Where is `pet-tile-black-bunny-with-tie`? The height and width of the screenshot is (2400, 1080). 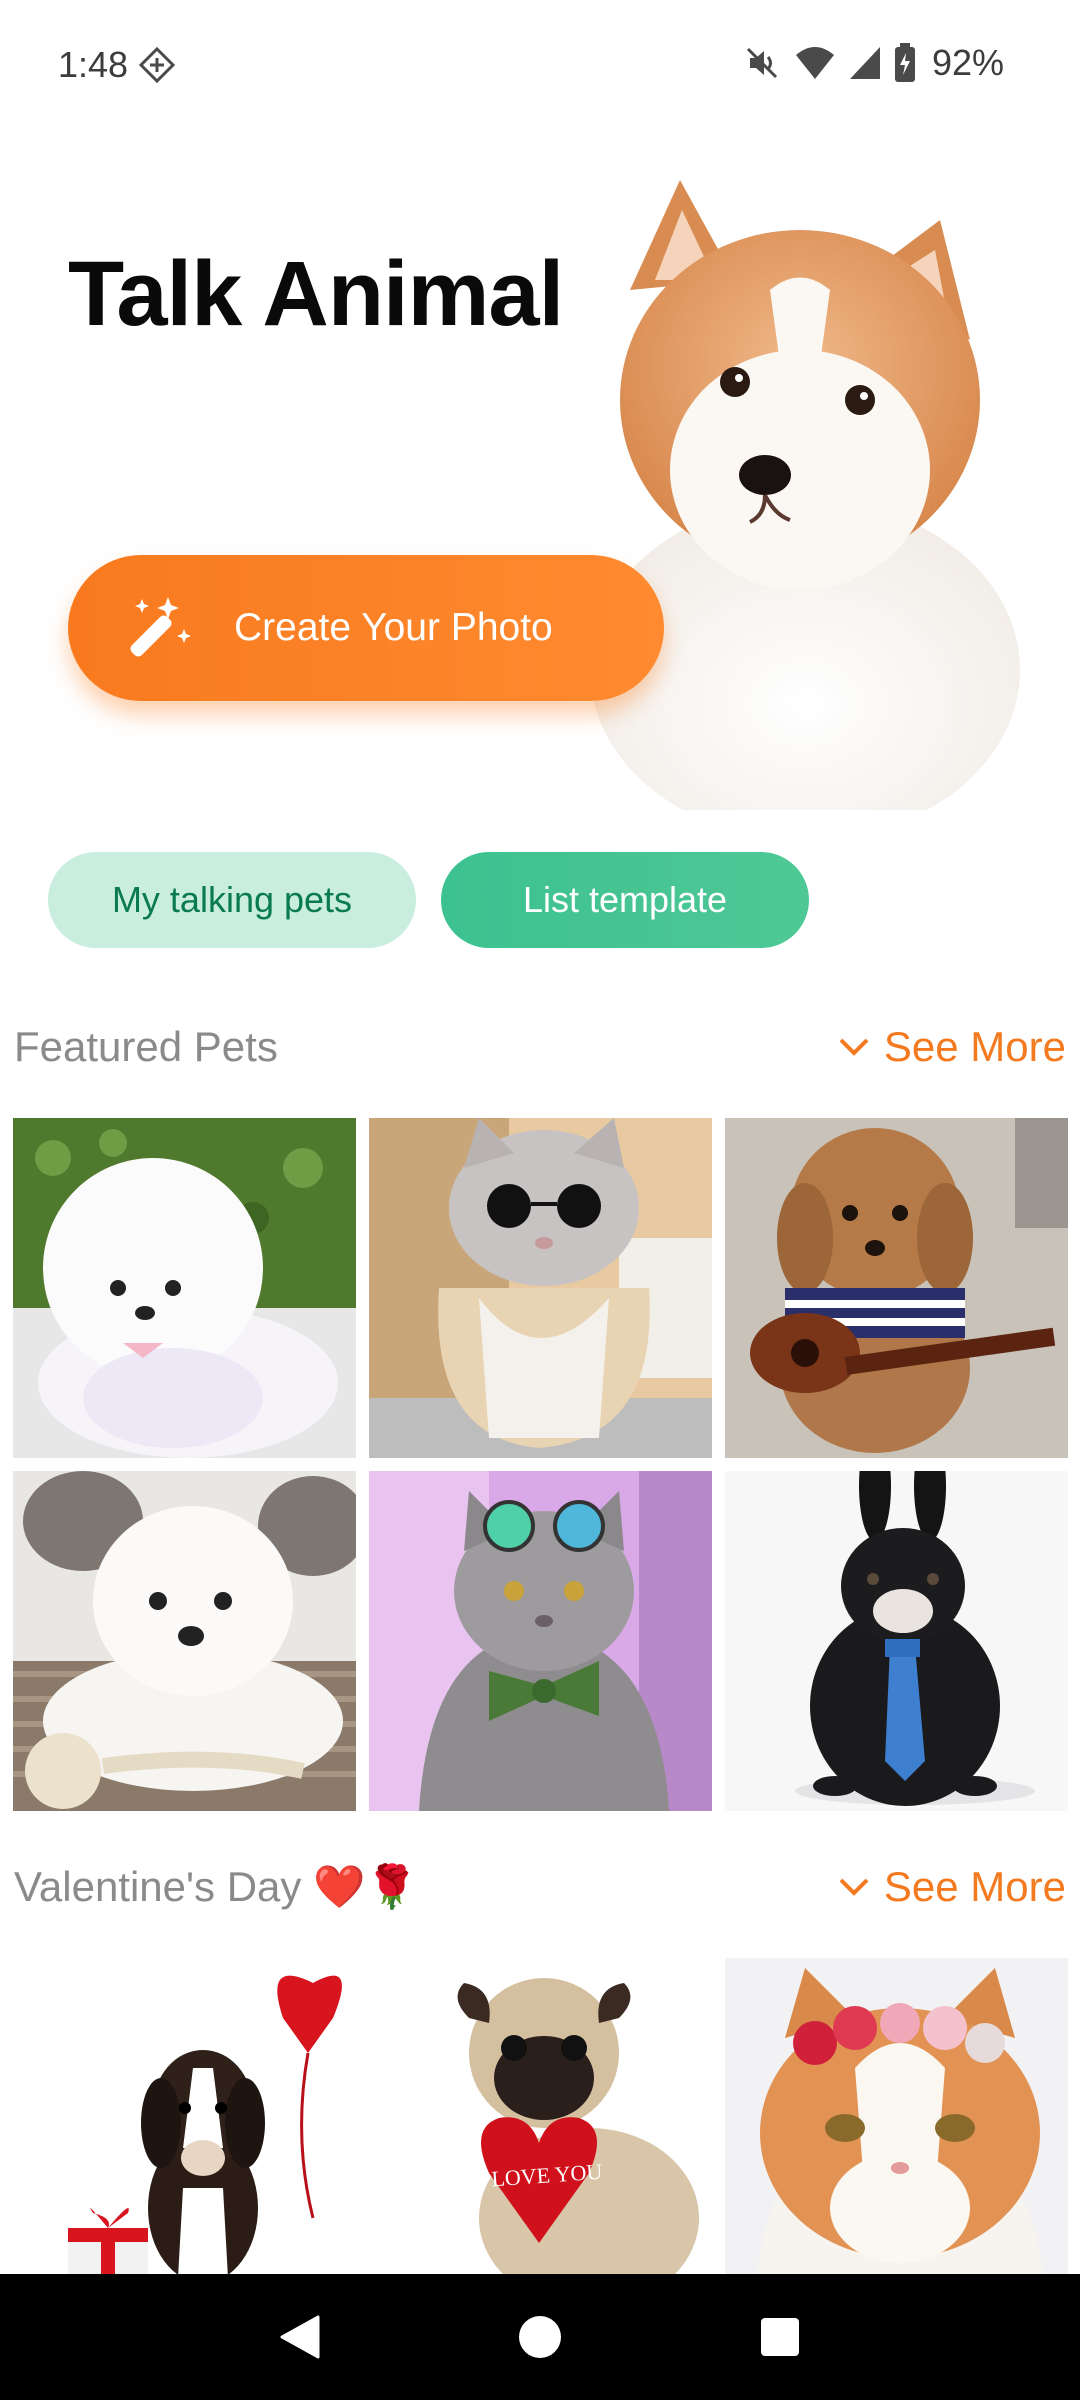 pet-tile-black-bunny-with-tie is located at coordinates (896, 1641).